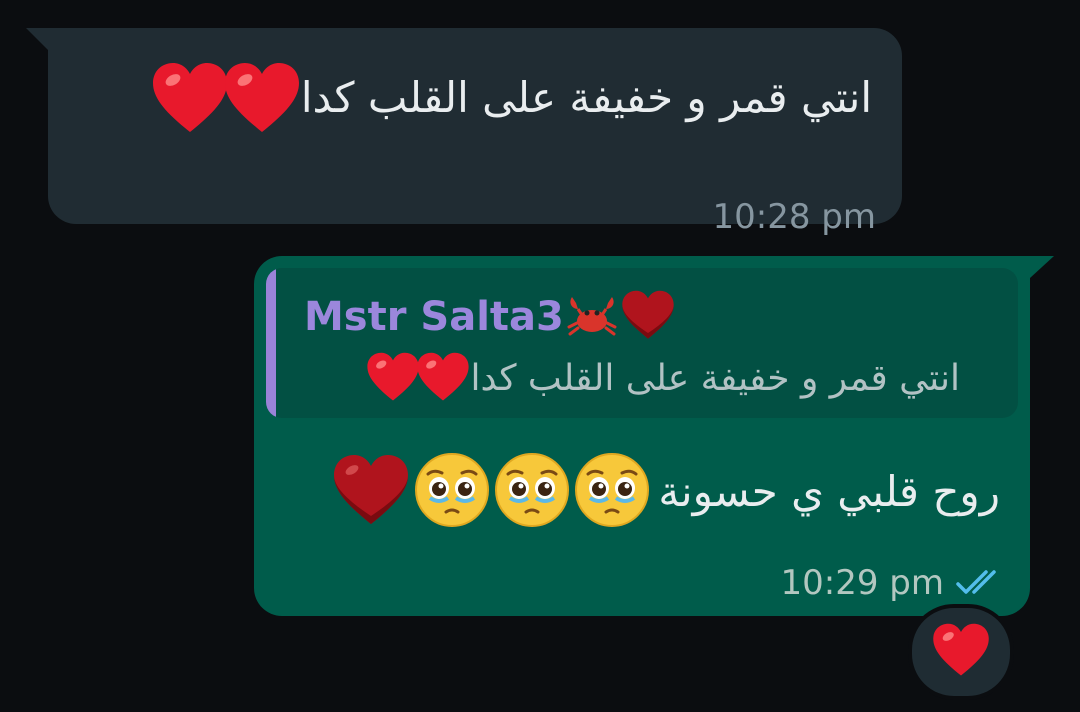  Describe the element at coordinates (715, 378) in the screenshot. I see `reply-quoted-text: انتي قمر و خفيفة على القلب كدا` at that location.